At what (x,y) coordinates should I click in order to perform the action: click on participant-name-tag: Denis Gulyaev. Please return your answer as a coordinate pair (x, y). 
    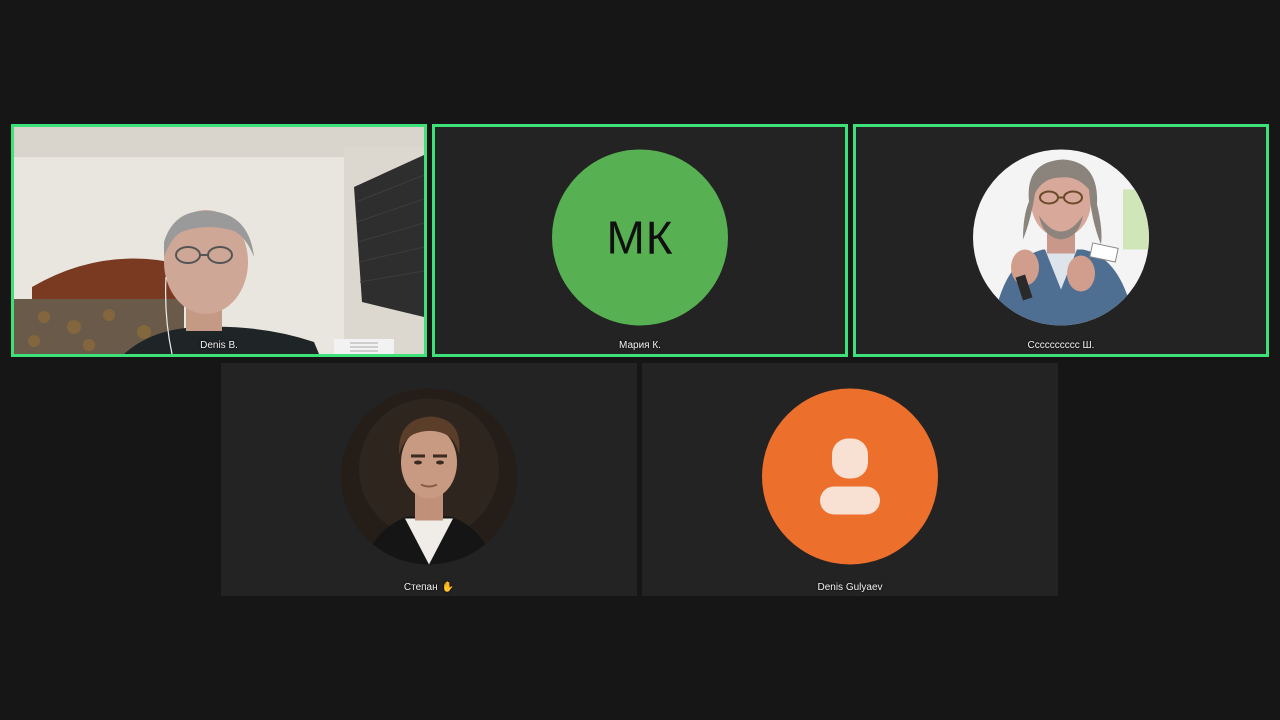
    Looking at the image, I should click on (850, 588).